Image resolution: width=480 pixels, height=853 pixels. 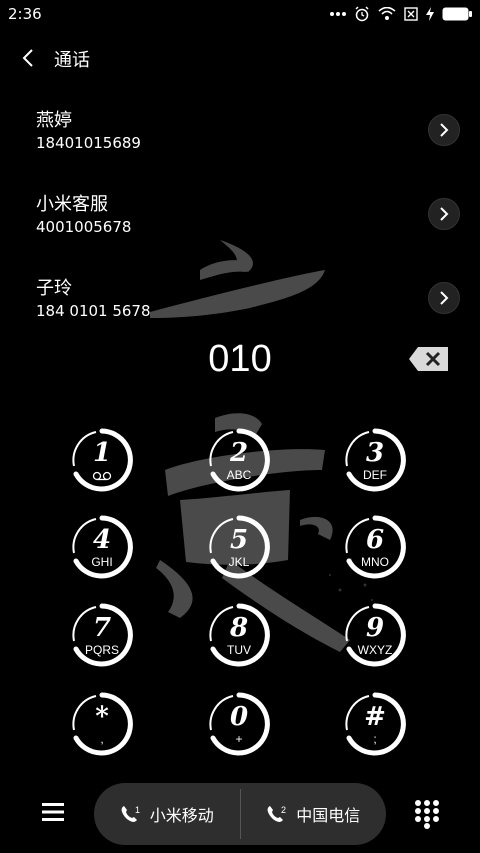 I want to click on key-letters: JKL, so click(x=239, y=562).